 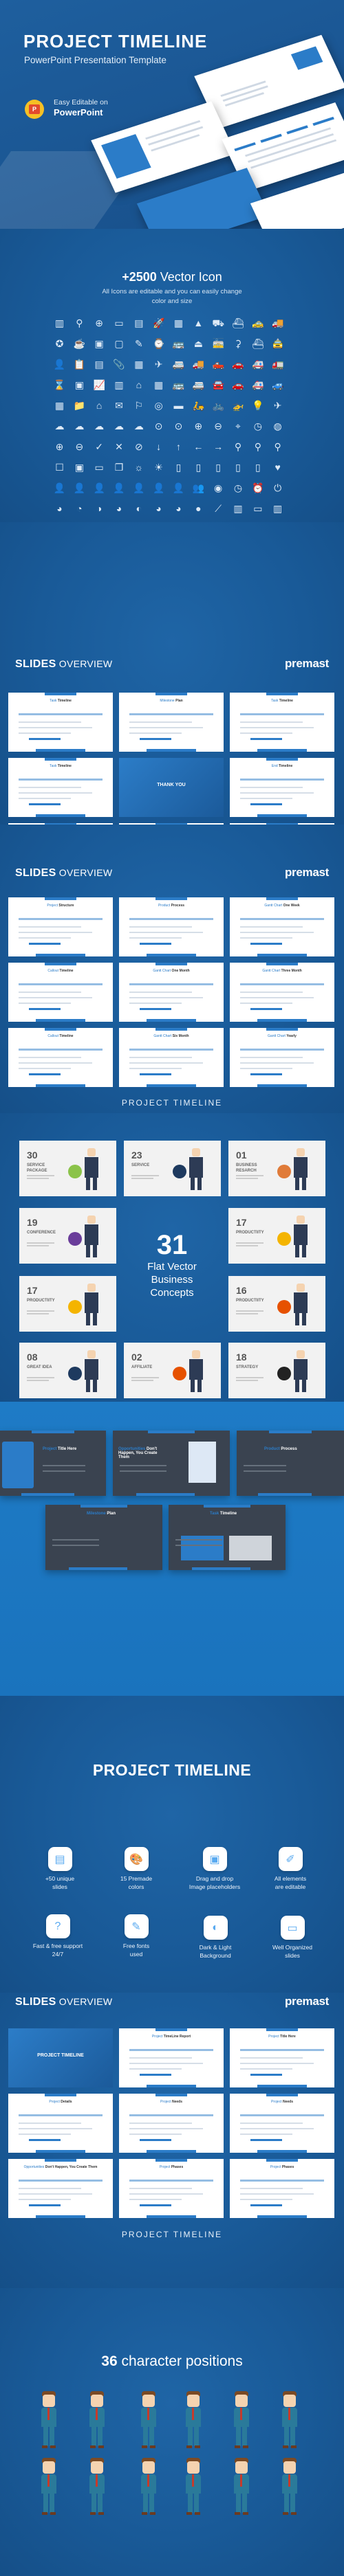 What do you see at coordinates (57, 1926) in the screenshot?
I see `support-icon: ?` at bounding box center [57, 1926].